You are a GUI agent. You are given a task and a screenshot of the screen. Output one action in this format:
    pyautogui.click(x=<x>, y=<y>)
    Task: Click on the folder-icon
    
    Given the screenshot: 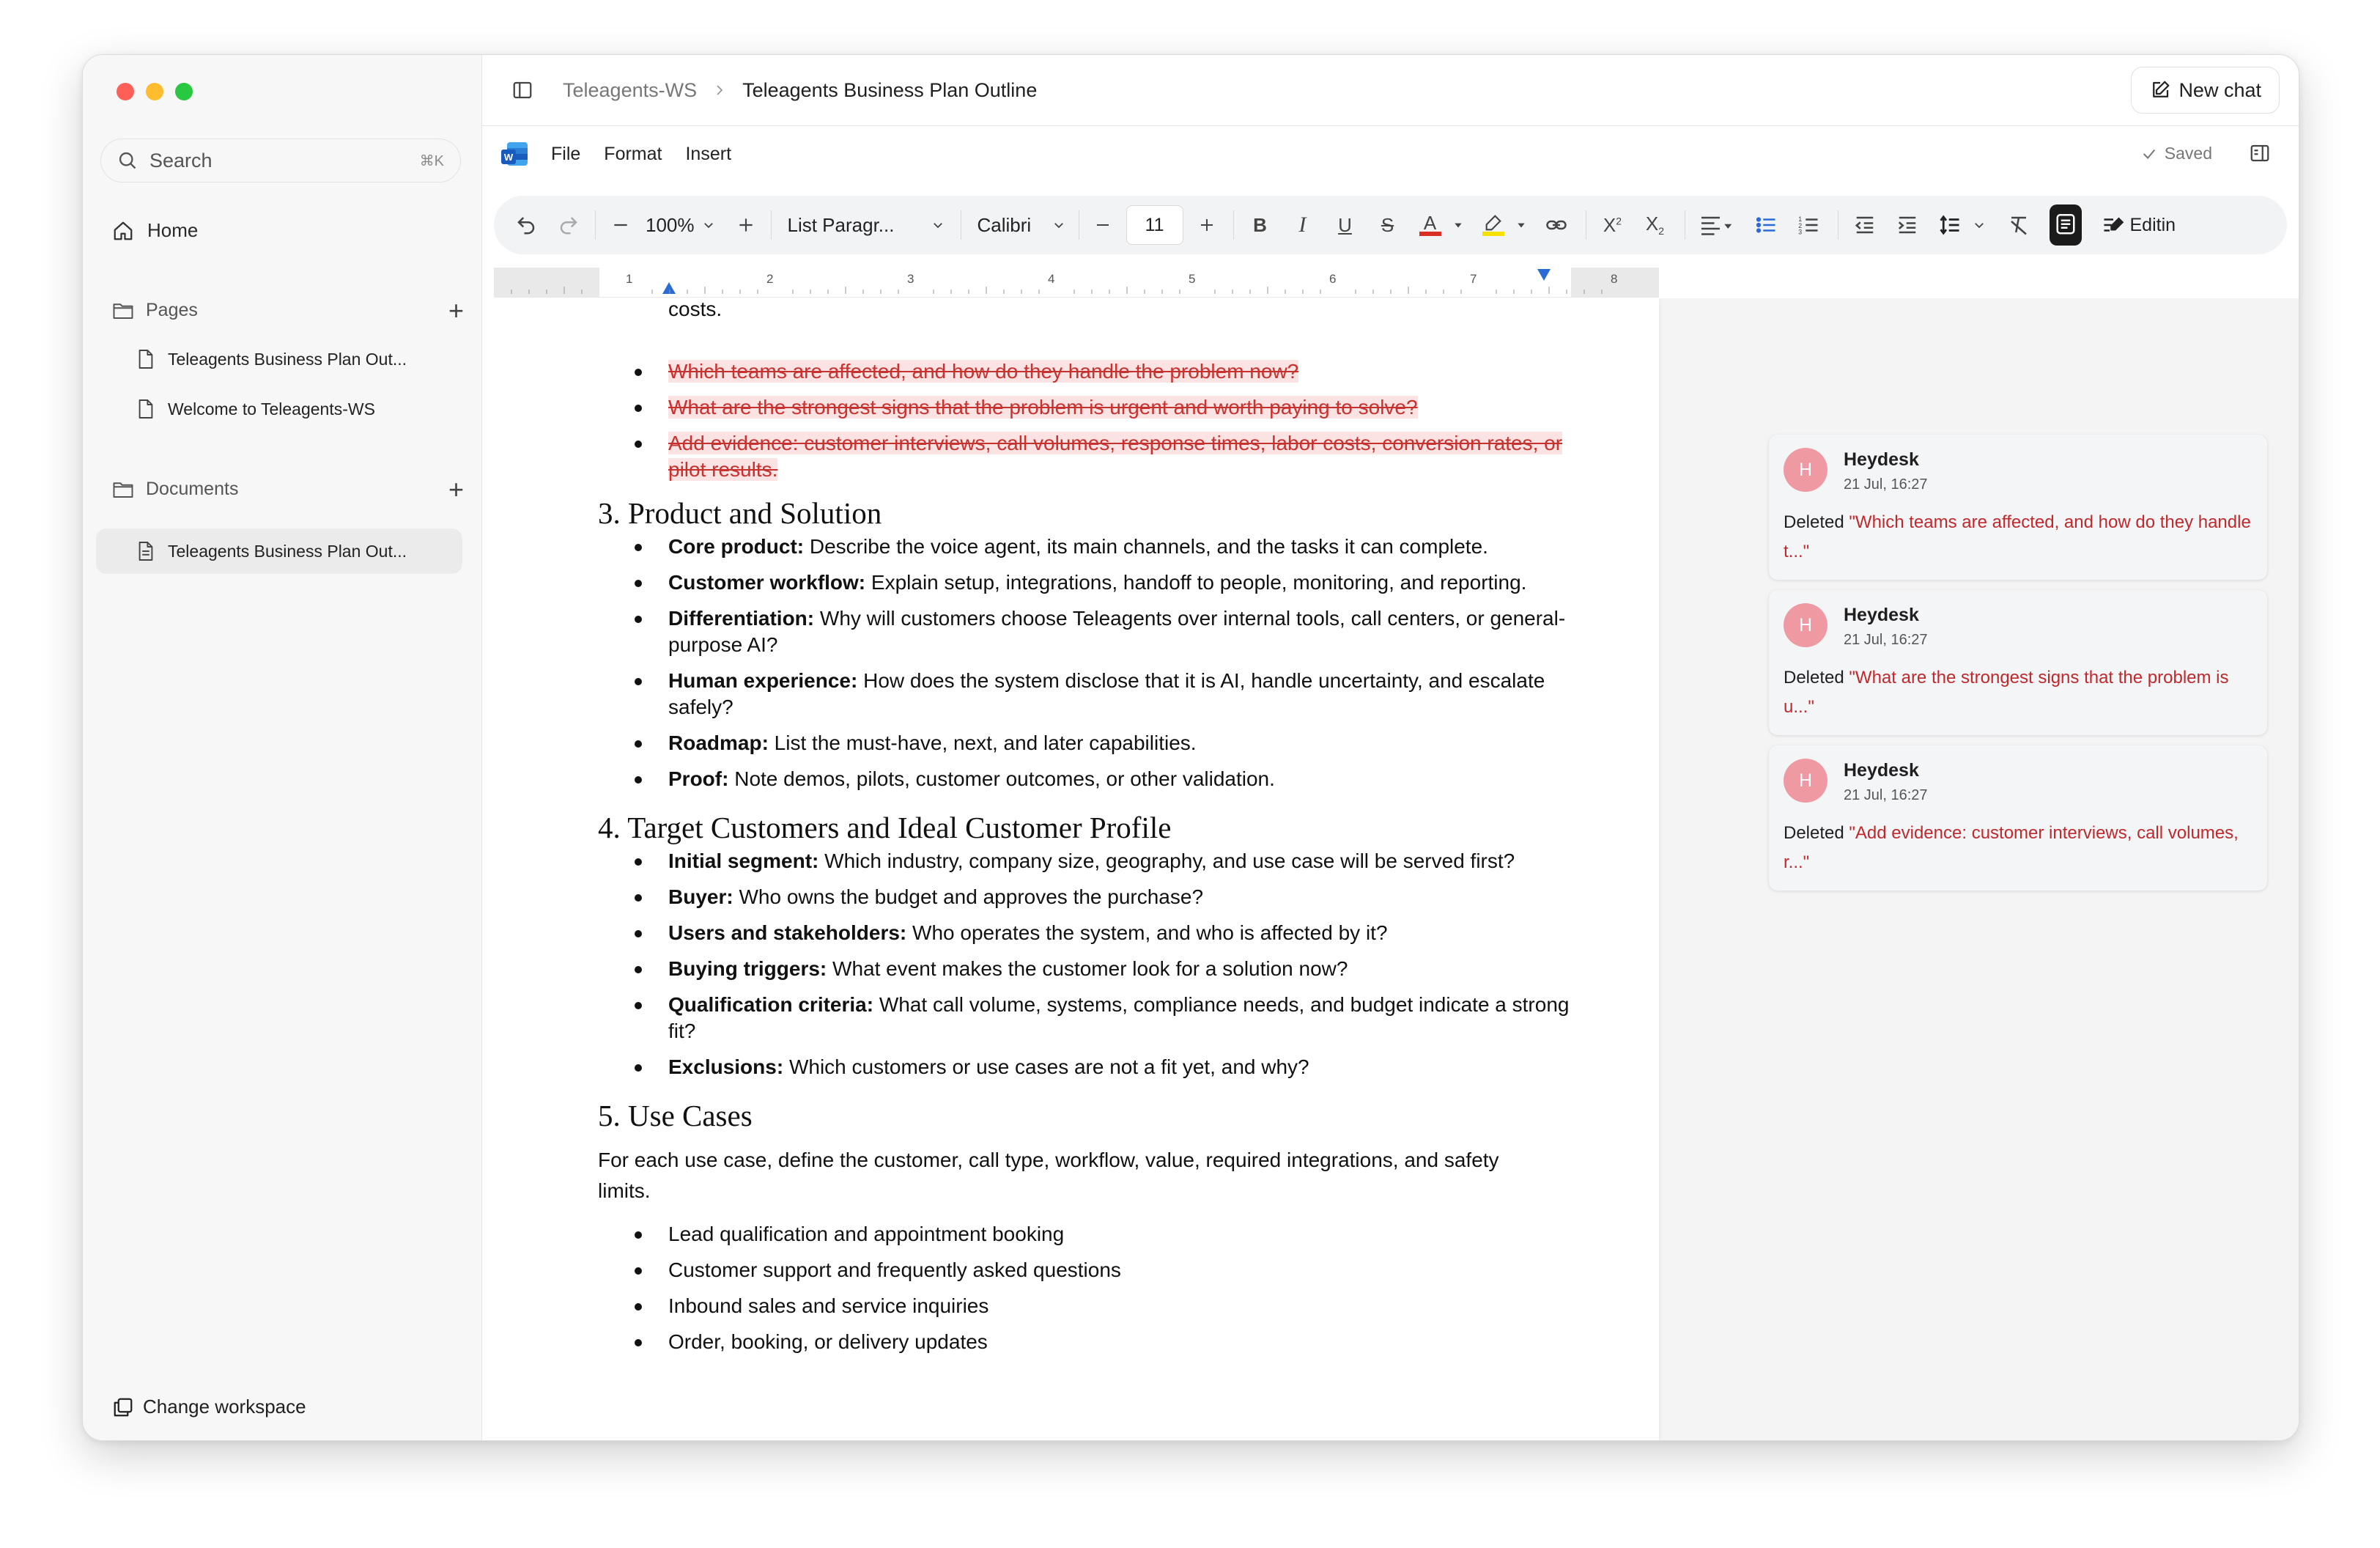 What is the action you would take?
    pyautogui.click(x=123, y=311)
    